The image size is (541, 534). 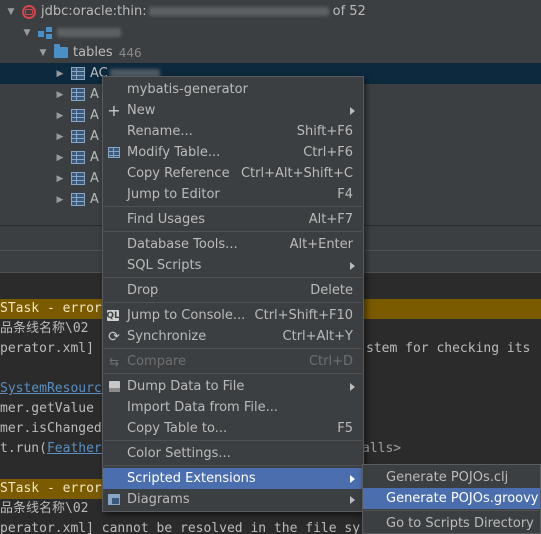 I want to click on menu-item-shortcut: Shift+F6, so click(x=324, y=131).